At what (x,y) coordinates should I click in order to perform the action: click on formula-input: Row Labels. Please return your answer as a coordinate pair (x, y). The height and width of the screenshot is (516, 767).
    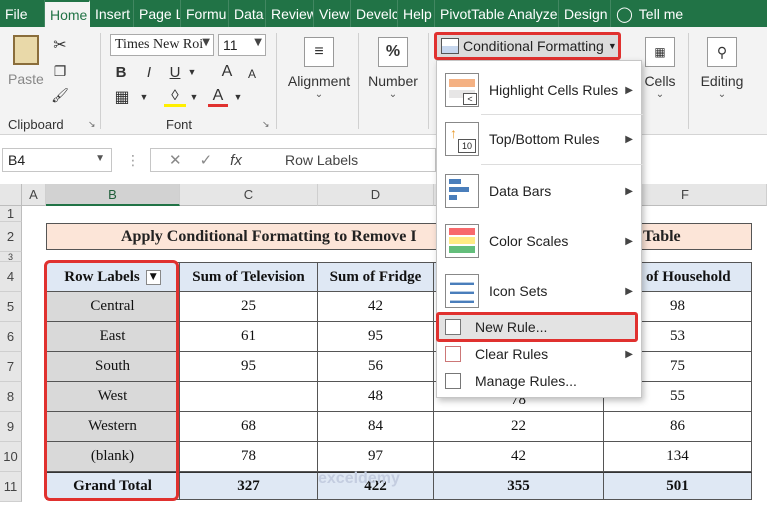
    Looking at the image, I should click on (321, 160).